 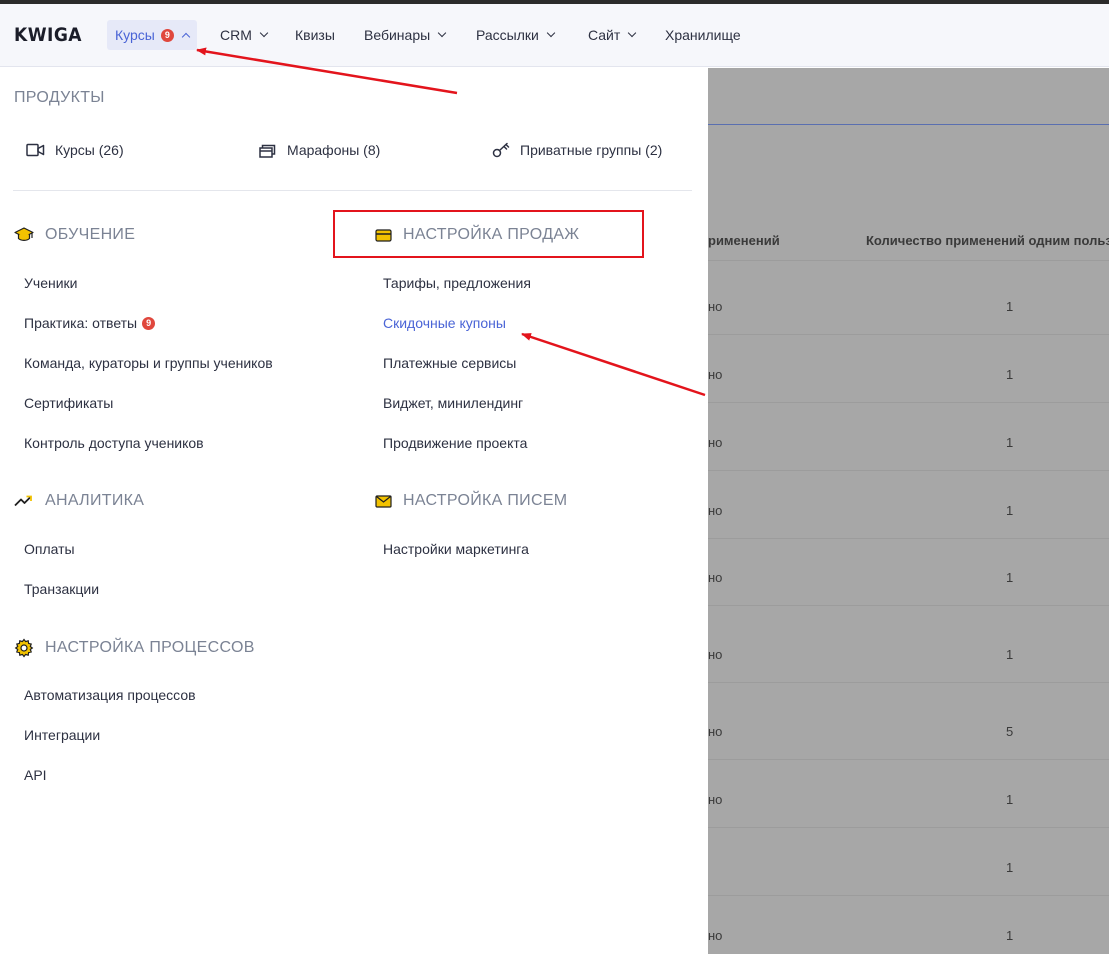 I want to click on nav-quizzes-label: Квизы, so click(x=315, y=35).